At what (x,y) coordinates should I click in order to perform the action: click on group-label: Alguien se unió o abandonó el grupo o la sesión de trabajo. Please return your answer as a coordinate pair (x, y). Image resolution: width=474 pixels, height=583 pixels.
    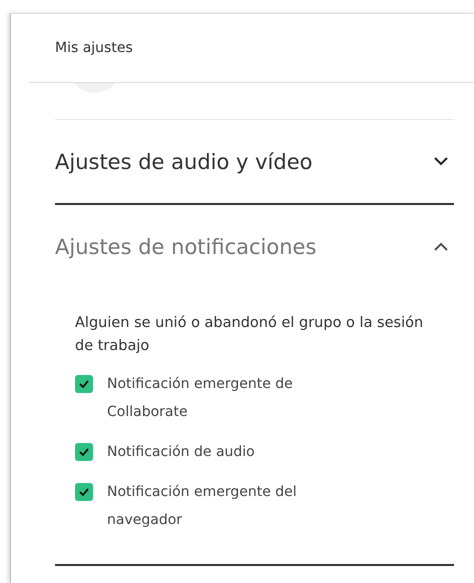
    Looking at the image, I should click on (249, 335).